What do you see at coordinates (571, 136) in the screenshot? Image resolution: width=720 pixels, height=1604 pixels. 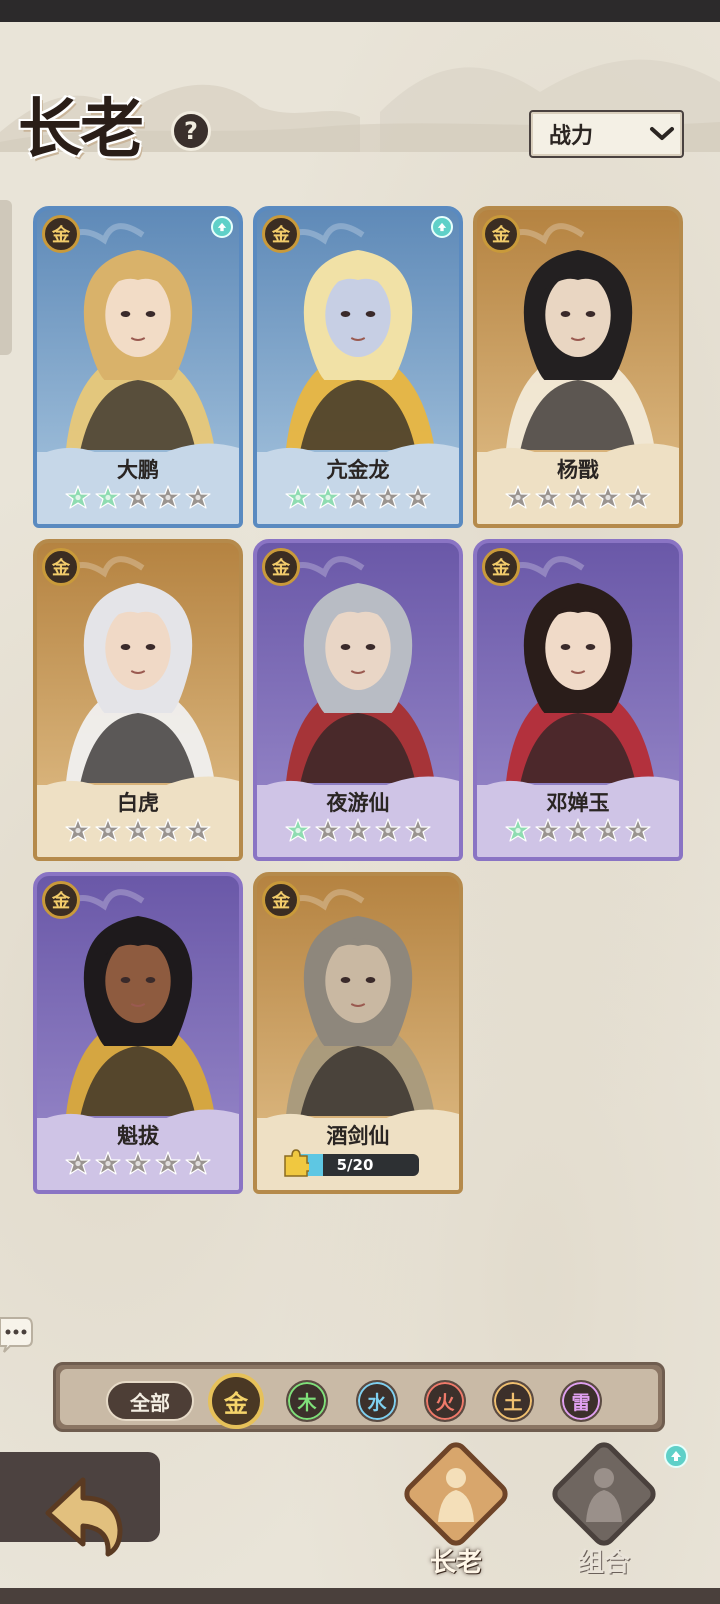 I see `sort-label: 战力` at bounding box center [571, 136].